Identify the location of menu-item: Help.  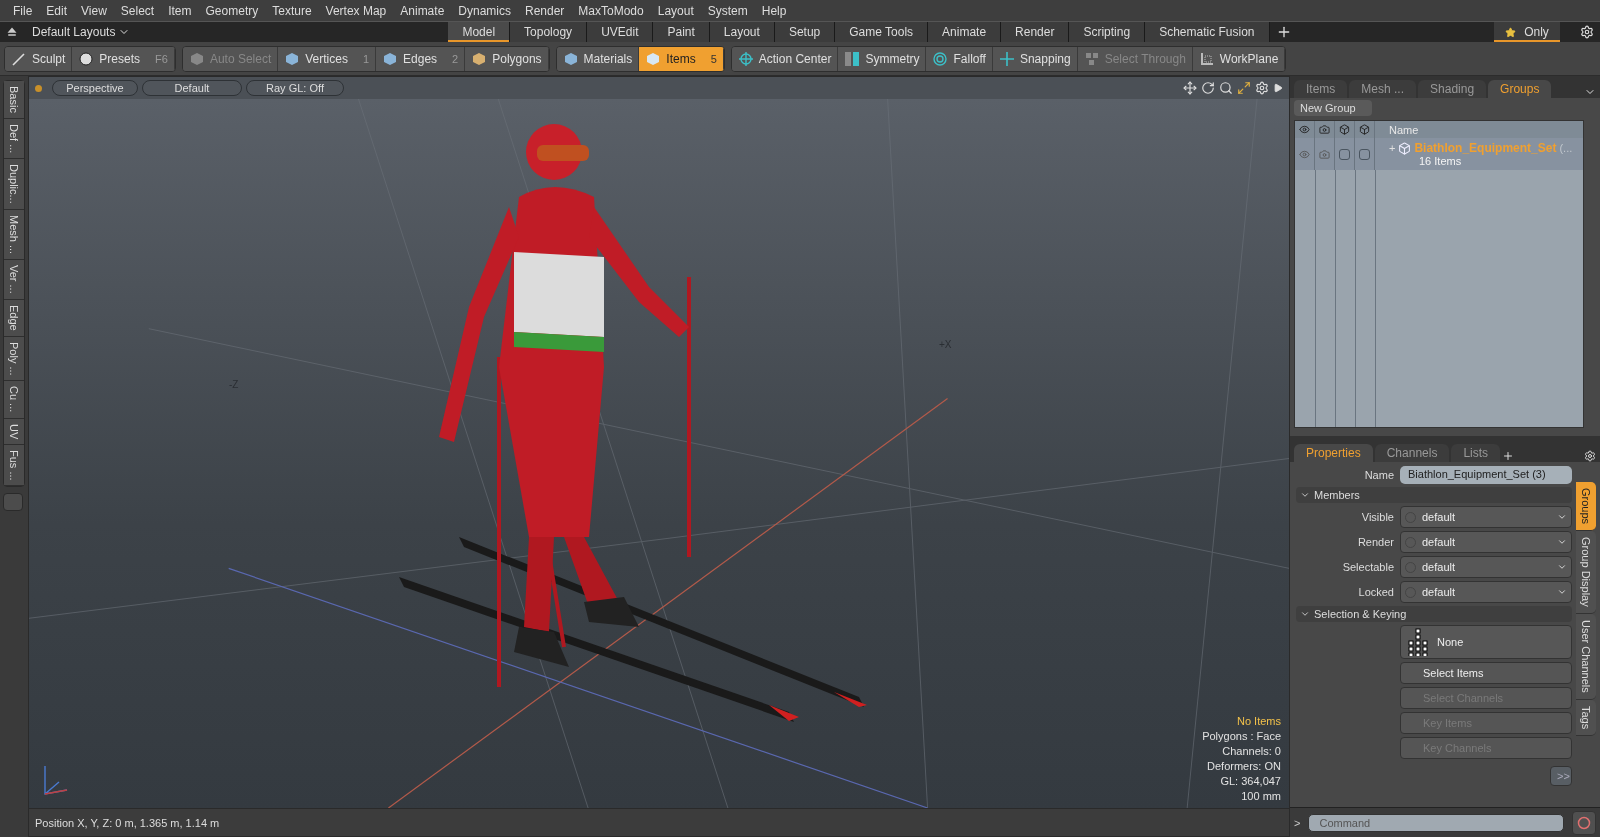
(774, 10).